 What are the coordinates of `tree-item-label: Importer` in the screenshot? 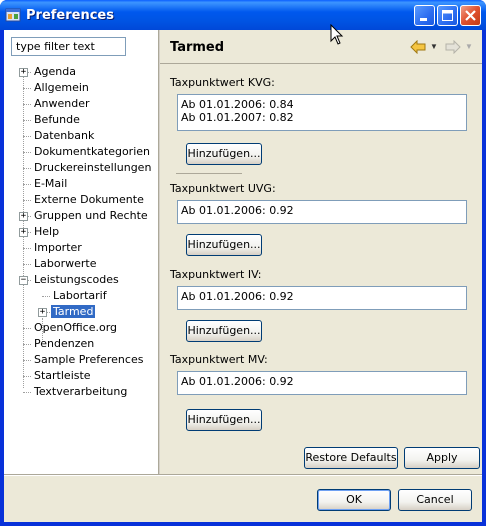 It's located at (58, 247).